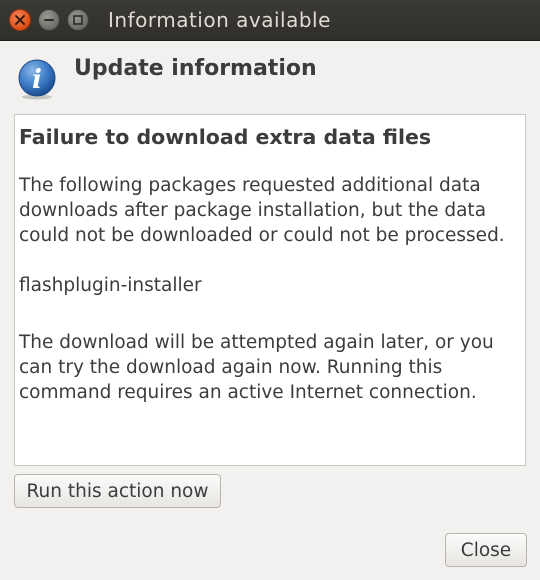  I want to click on minimize-icon, so click(49, 20).